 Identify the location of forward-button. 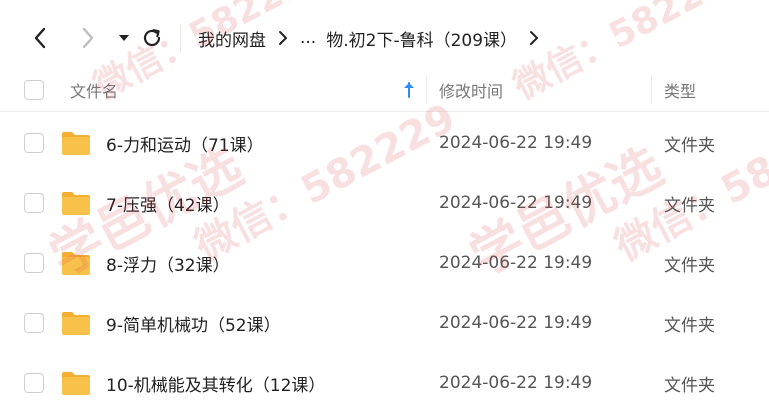
(88, 38).